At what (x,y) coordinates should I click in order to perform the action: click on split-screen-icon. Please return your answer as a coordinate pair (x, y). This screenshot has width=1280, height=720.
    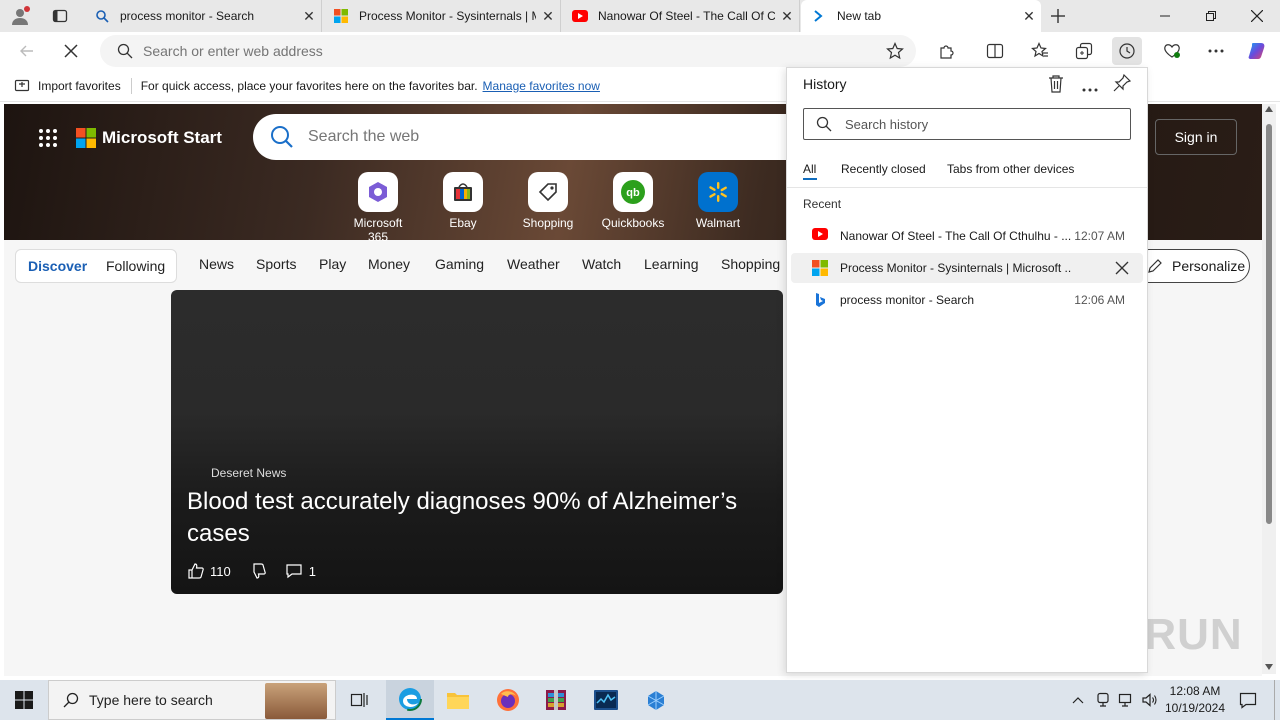
    Looking at the image, I should click on (995, 51).